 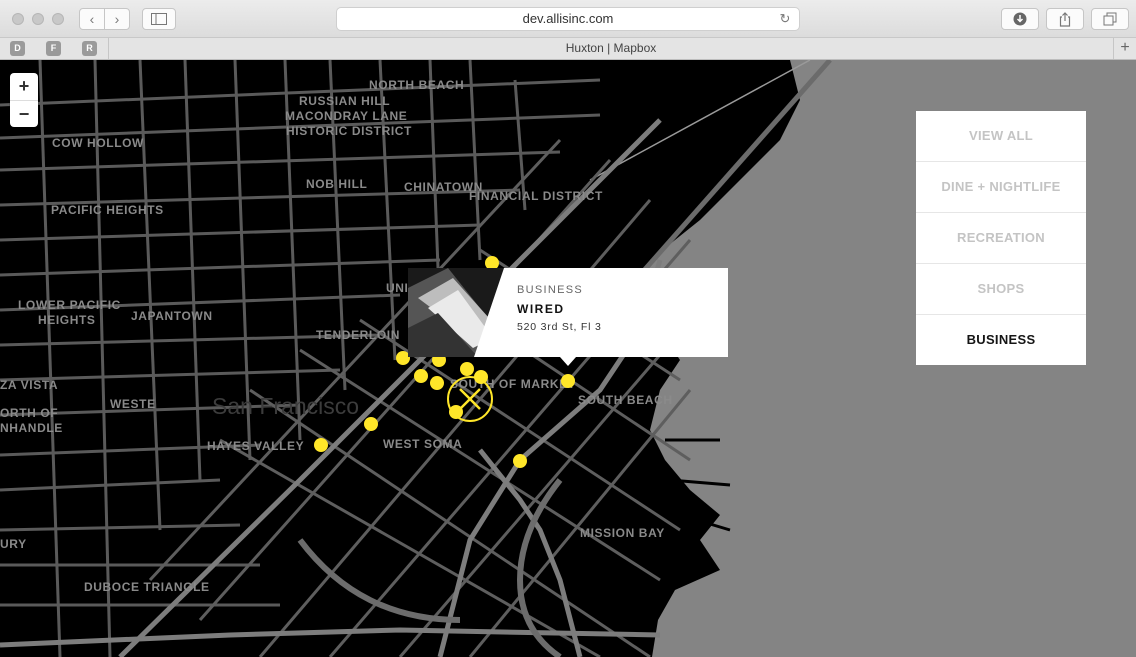 I want to click on back-button: ‹, so click(x=92, y=19).